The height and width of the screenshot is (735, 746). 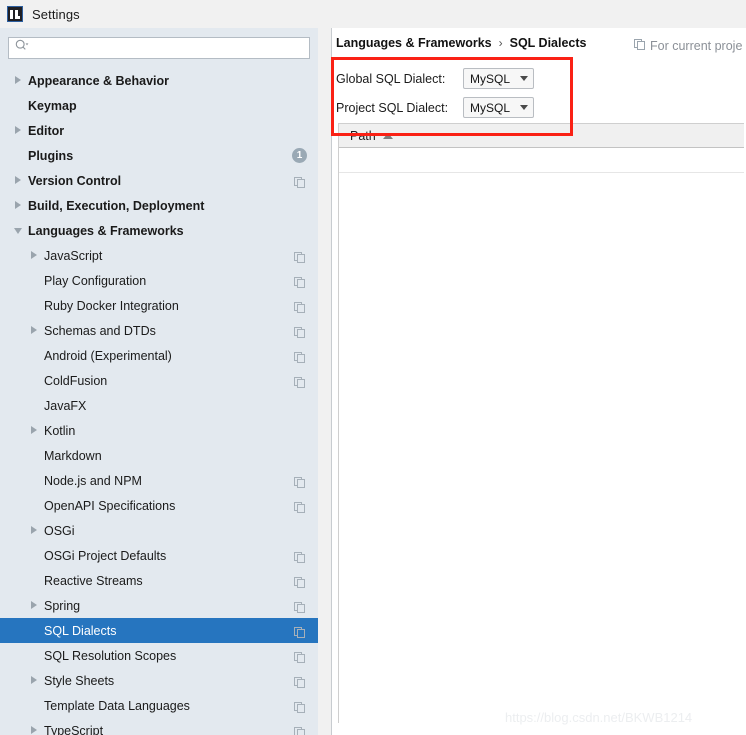 I want to click on search-field, so click(x=159, y=48).